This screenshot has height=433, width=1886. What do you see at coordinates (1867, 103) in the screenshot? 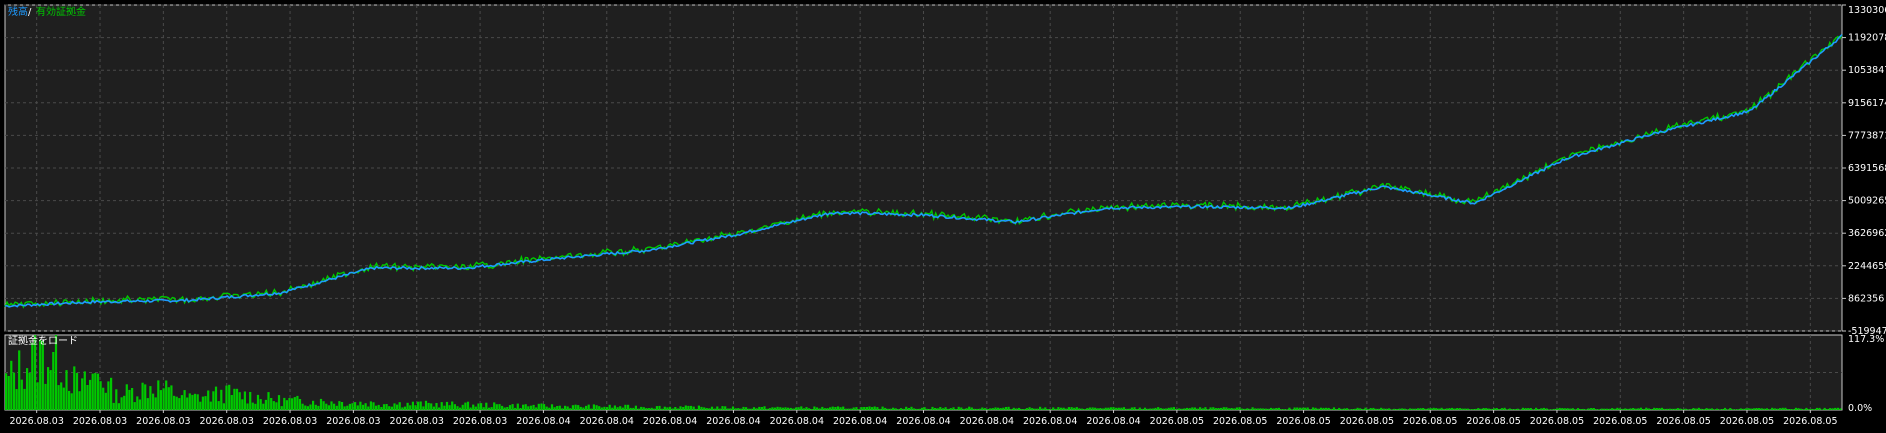
I see `y-tick-label: 9156174` at bounding box center [1867, 103].